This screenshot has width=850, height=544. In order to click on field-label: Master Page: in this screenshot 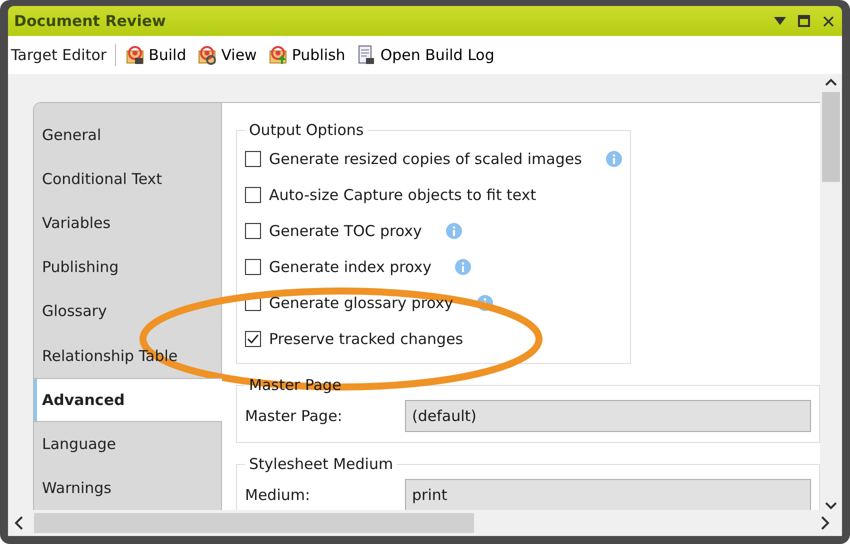, I will do `click(294, 416)`.